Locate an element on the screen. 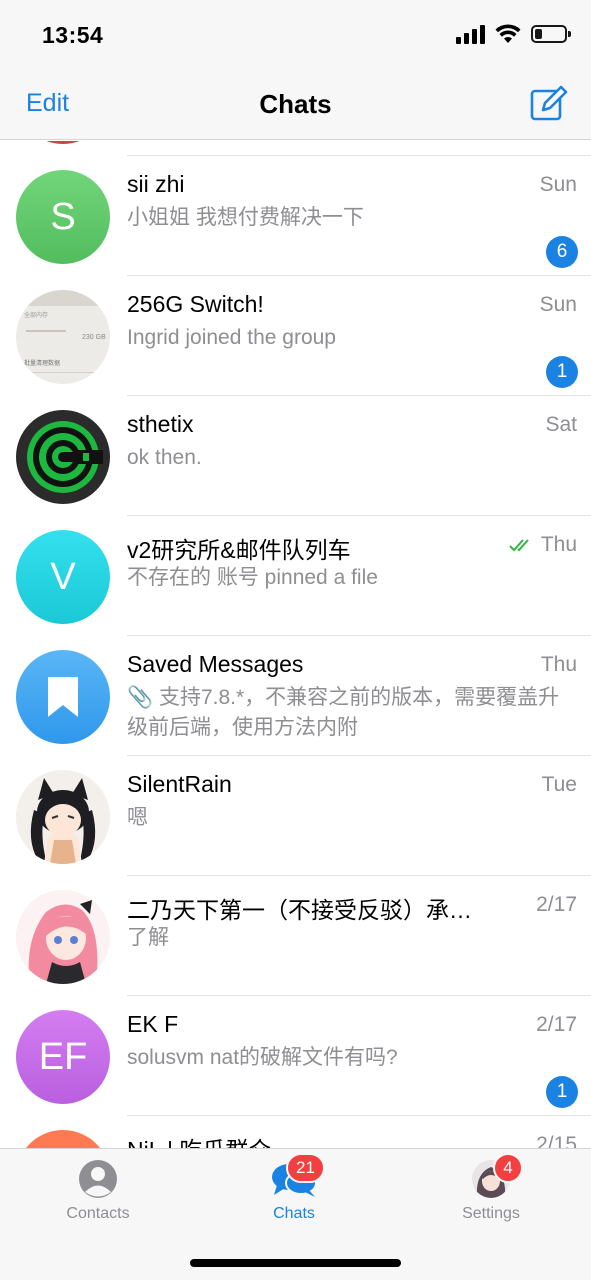 This screenshot has height=1280, width=591. chat-row-nino: 二乃天下第一（不接受反驳）承… 2/17 了解 is located at coordinates (295, 936).